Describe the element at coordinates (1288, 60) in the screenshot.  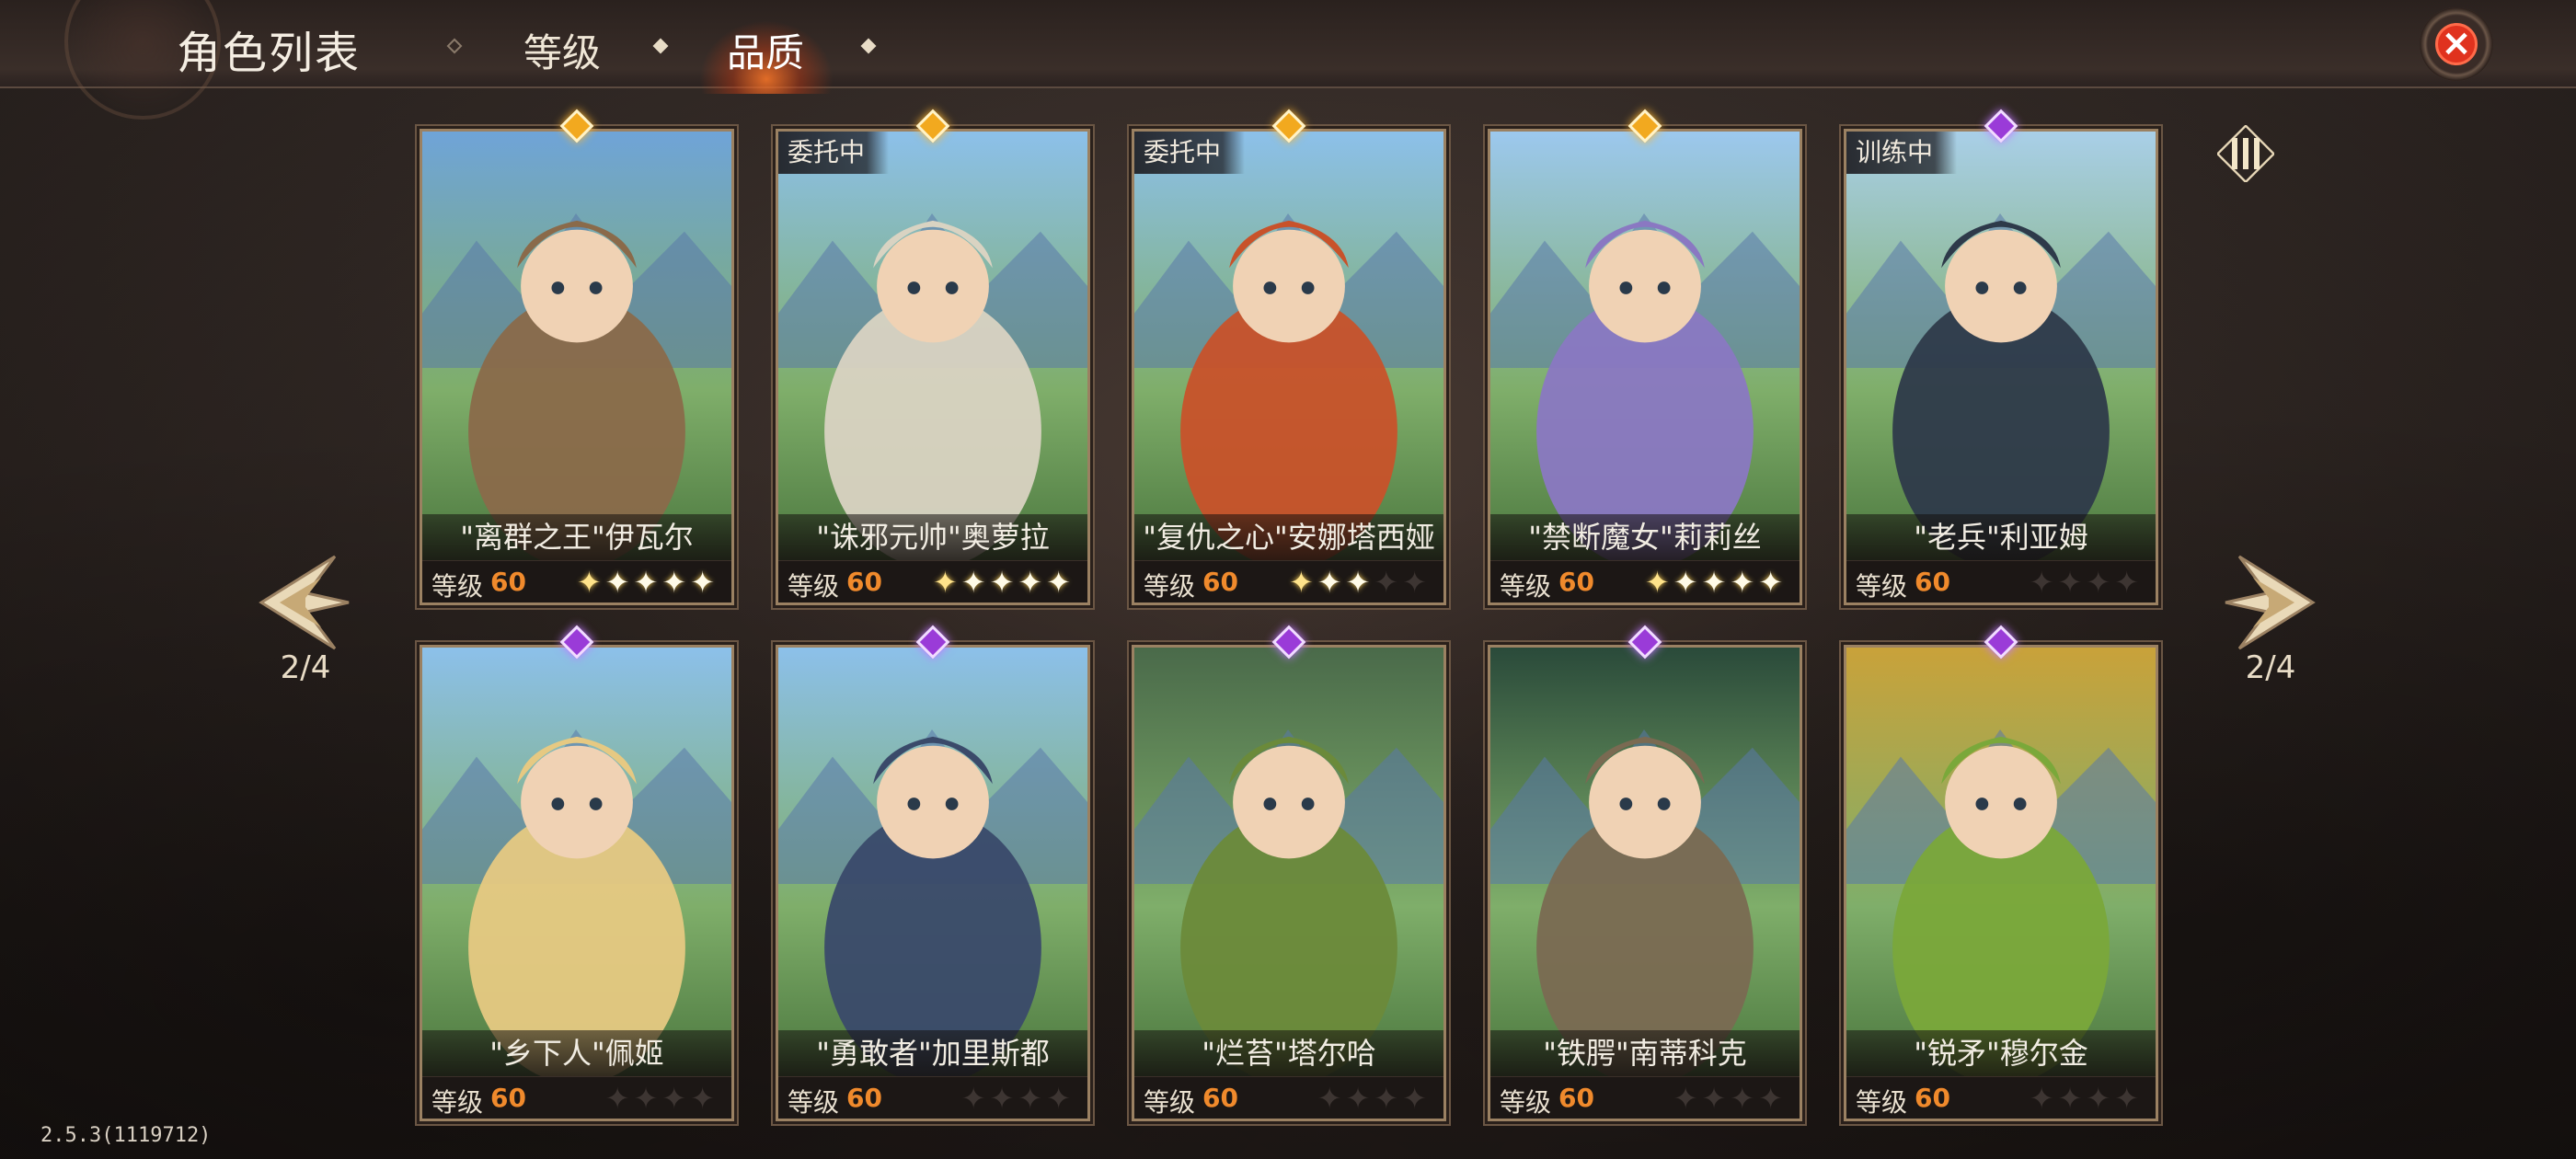
I see `top-bar: 角色列表 等级 品质 ×` at that location.